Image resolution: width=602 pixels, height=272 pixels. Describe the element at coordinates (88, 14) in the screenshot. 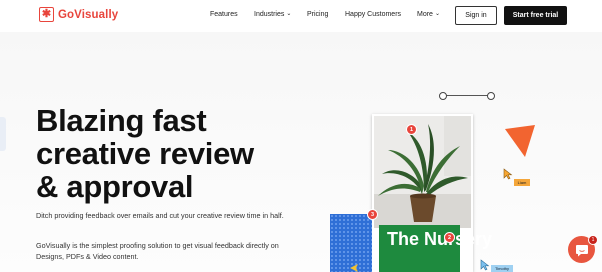

I see `logo-text: GoVisually` at that location.